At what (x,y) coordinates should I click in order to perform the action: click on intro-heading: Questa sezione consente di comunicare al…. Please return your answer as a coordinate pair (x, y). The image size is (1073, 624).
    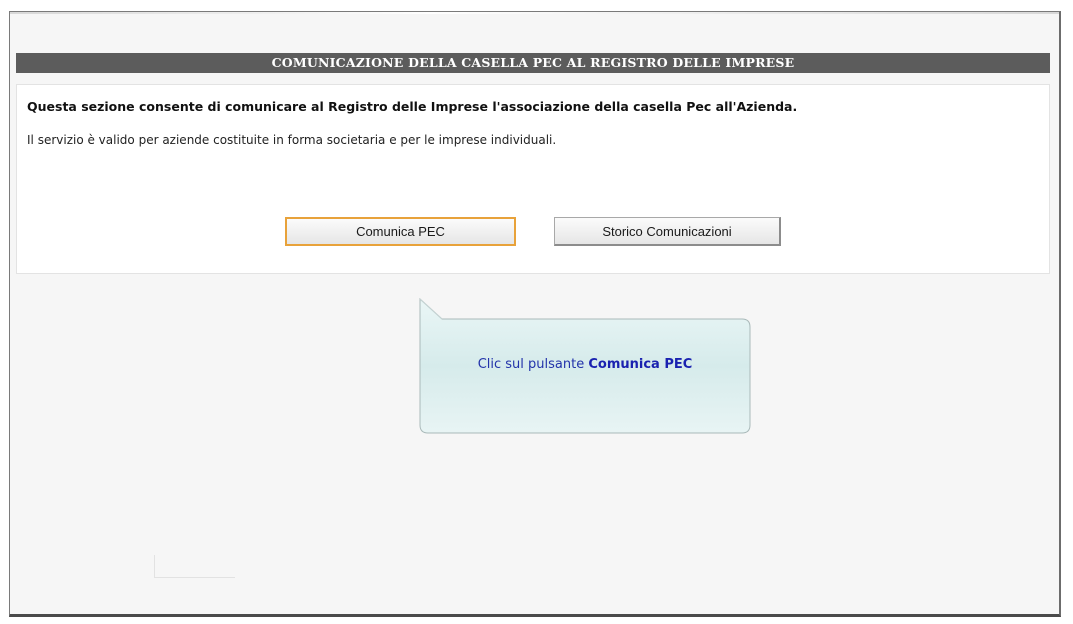
    Looking at the image, I should click on (412, 106).